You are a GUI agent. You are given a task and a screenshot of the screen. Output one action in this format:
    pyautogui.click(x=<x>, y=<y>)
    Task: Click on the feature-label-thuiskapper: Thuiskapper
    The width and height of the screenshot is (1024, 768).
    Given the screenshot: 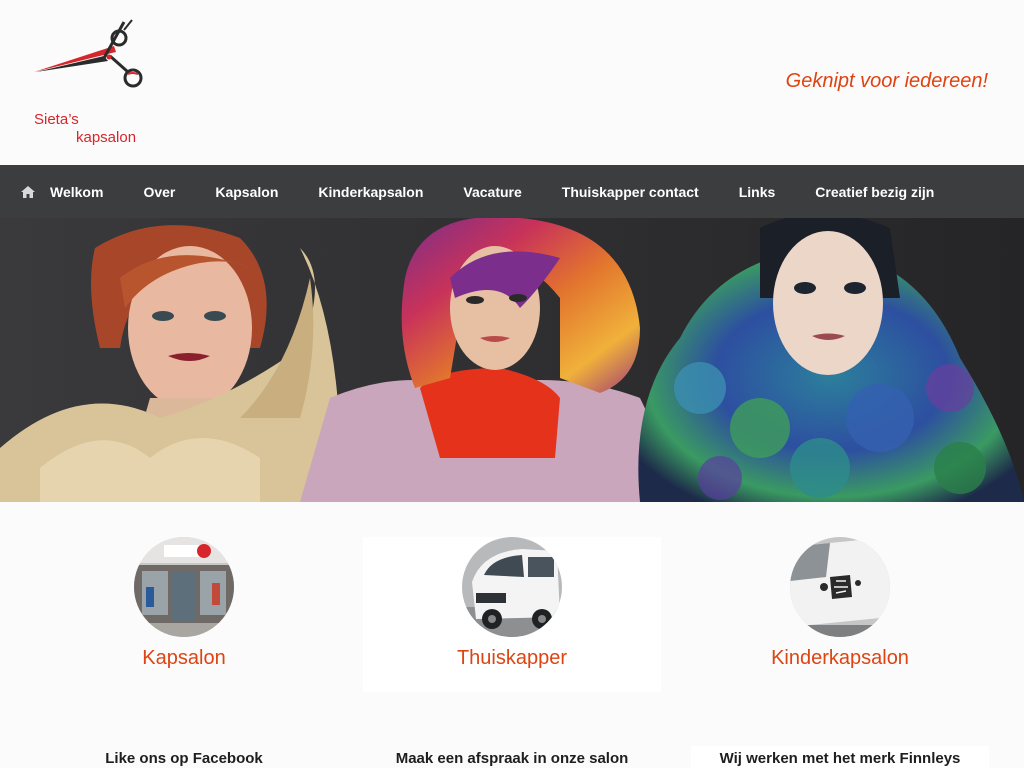 What is the action you would take?
    pyautogui.click(x=512, y=658)
    